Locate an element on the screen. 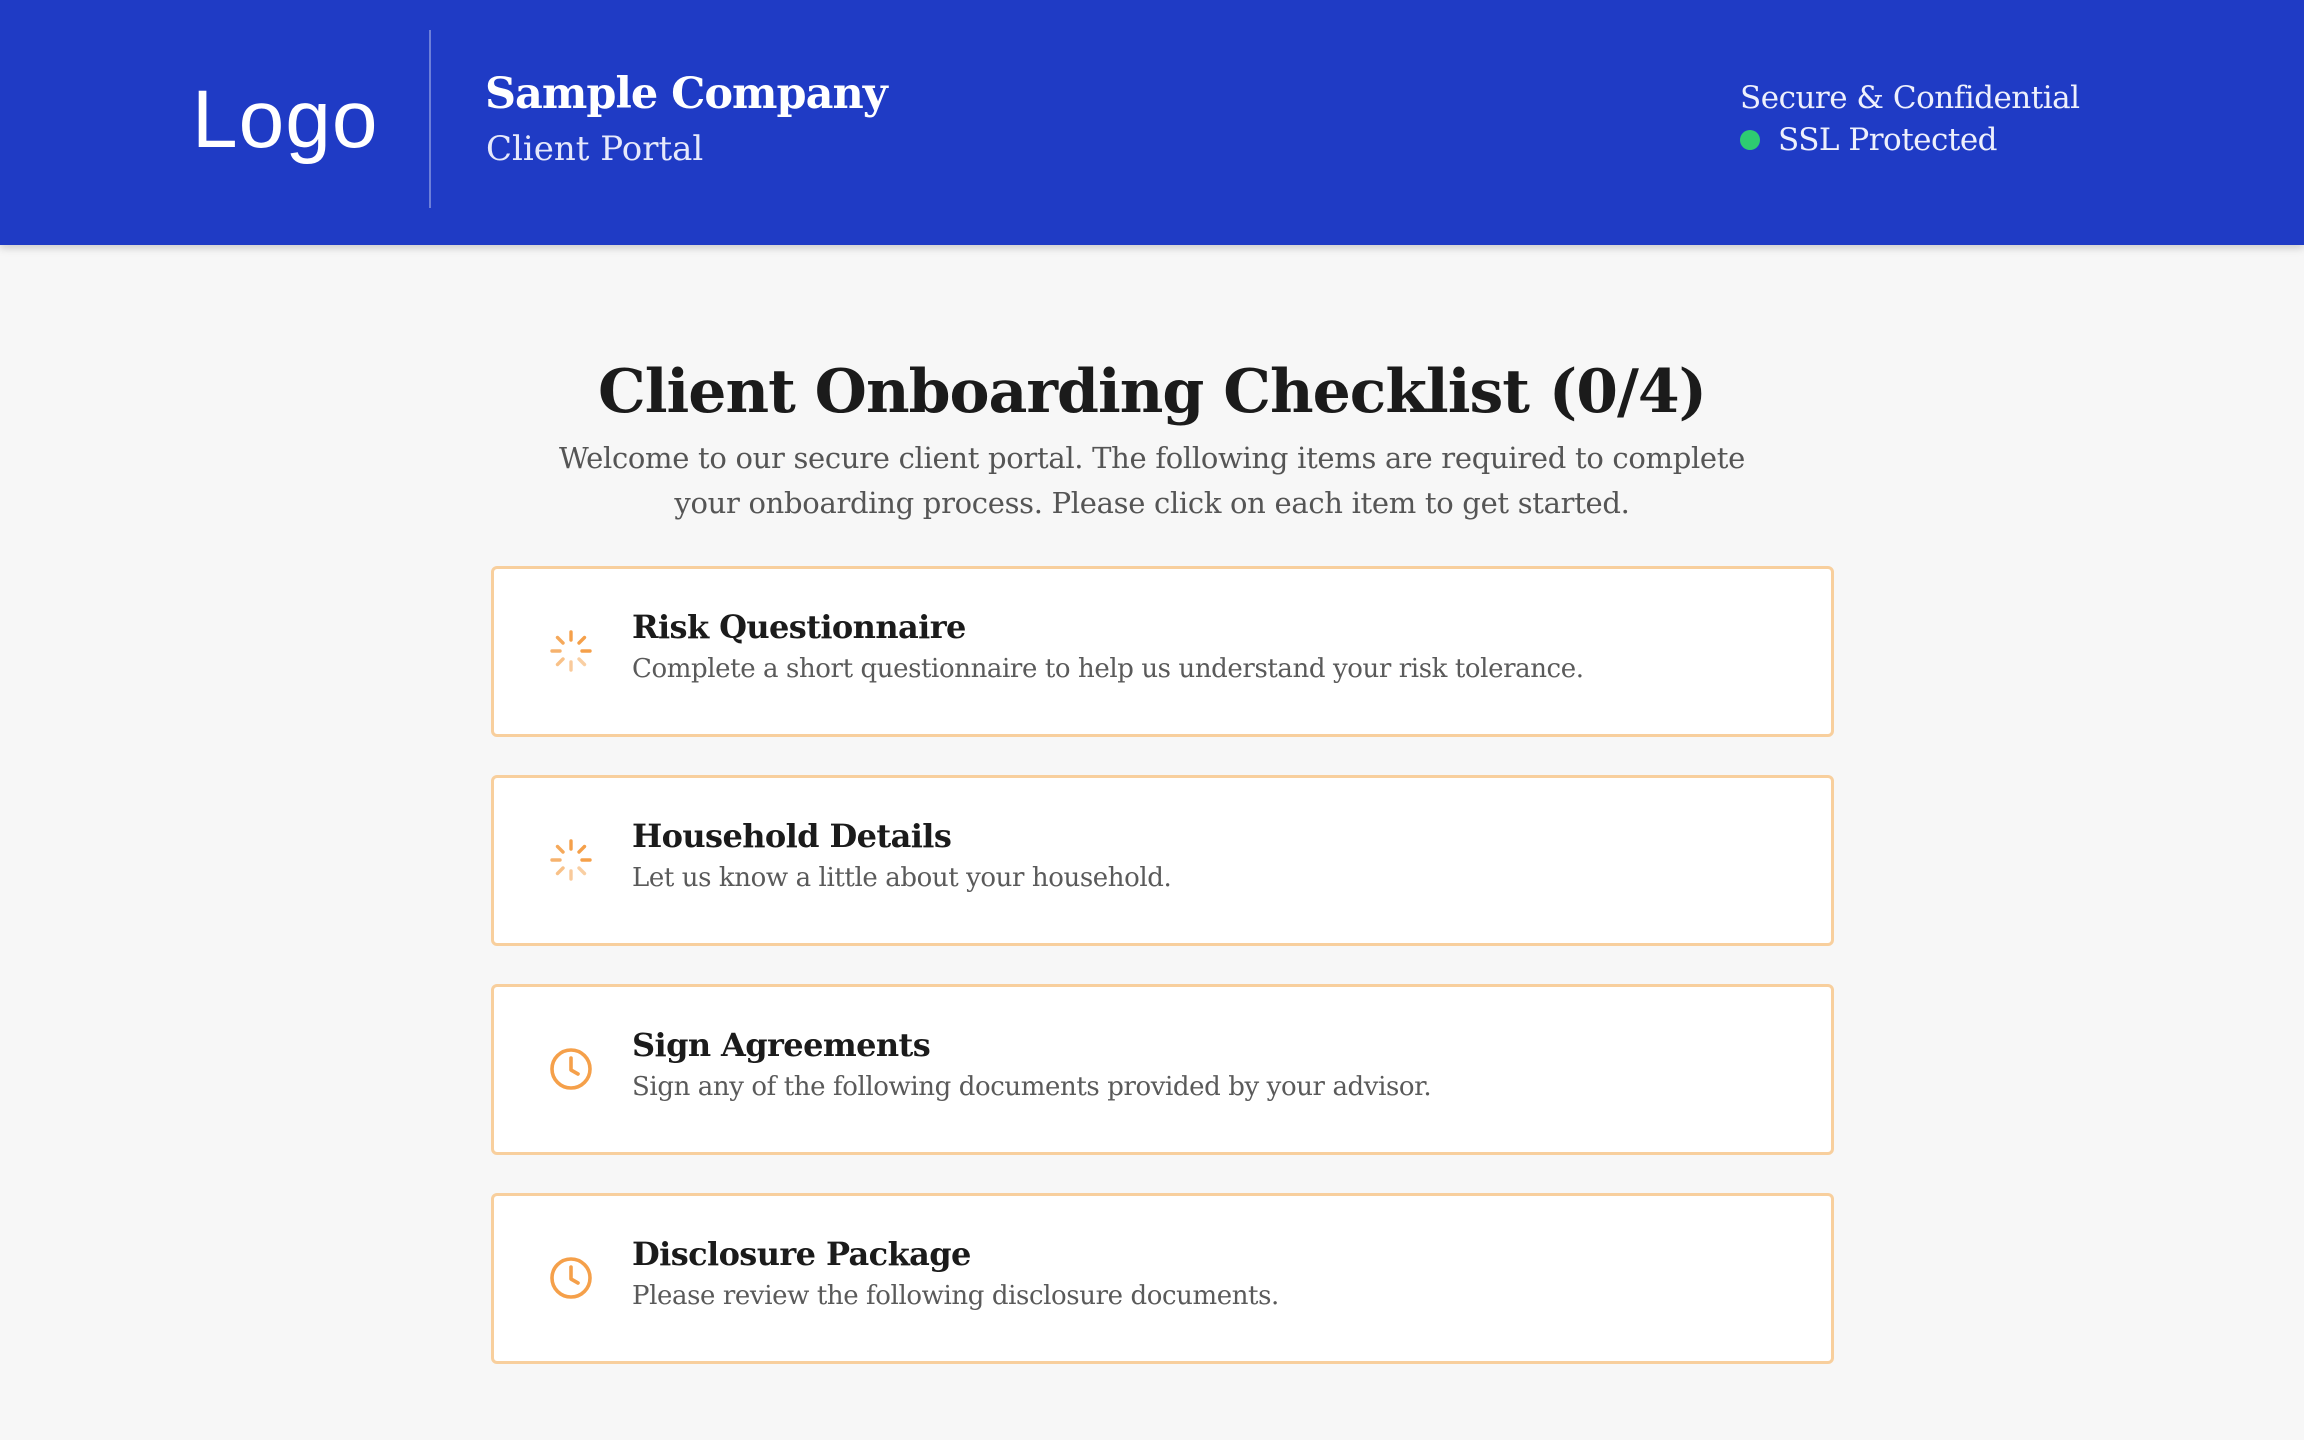  ssl-status-label: SSL Protected is located at coordinates (1888, 140).